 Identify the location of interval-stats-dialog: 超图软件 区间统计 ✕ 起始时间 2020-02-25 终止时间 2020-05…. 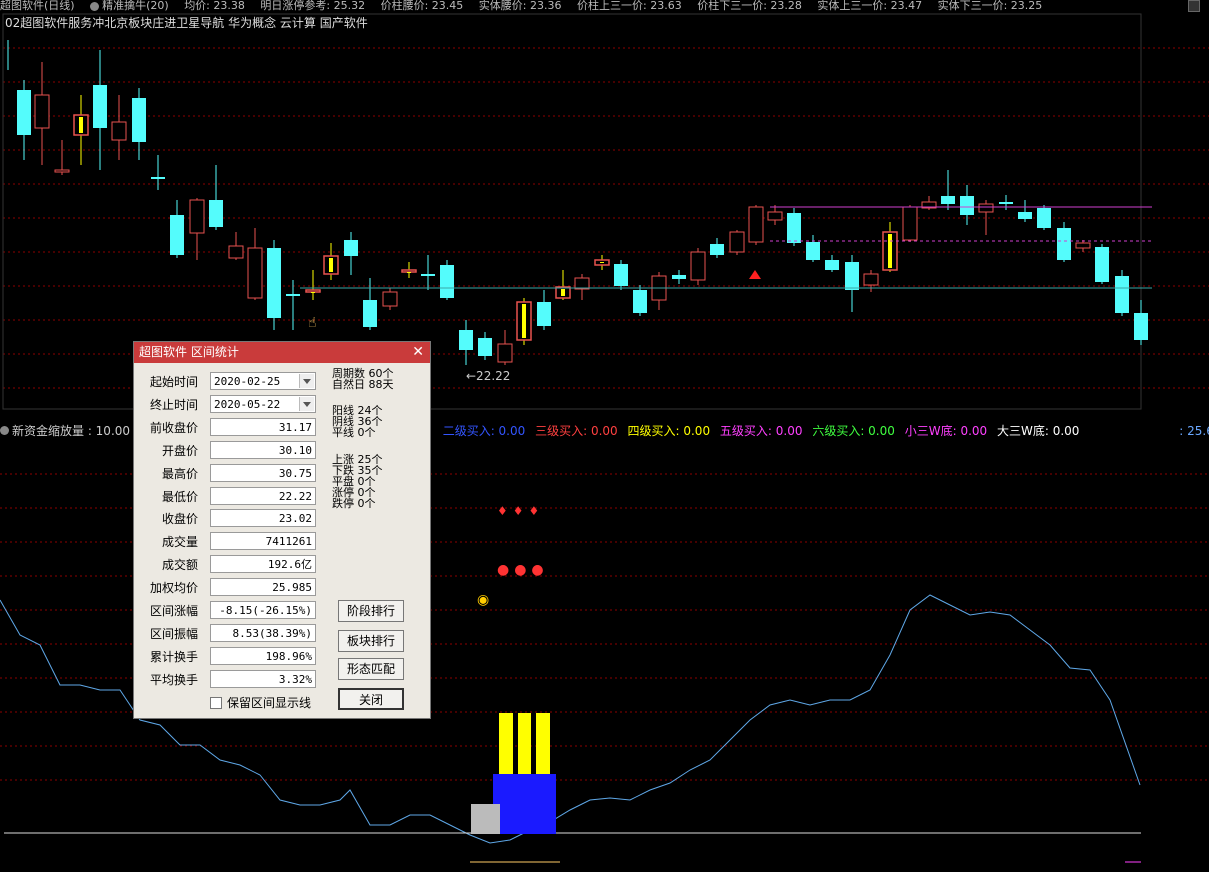
(282, 530).